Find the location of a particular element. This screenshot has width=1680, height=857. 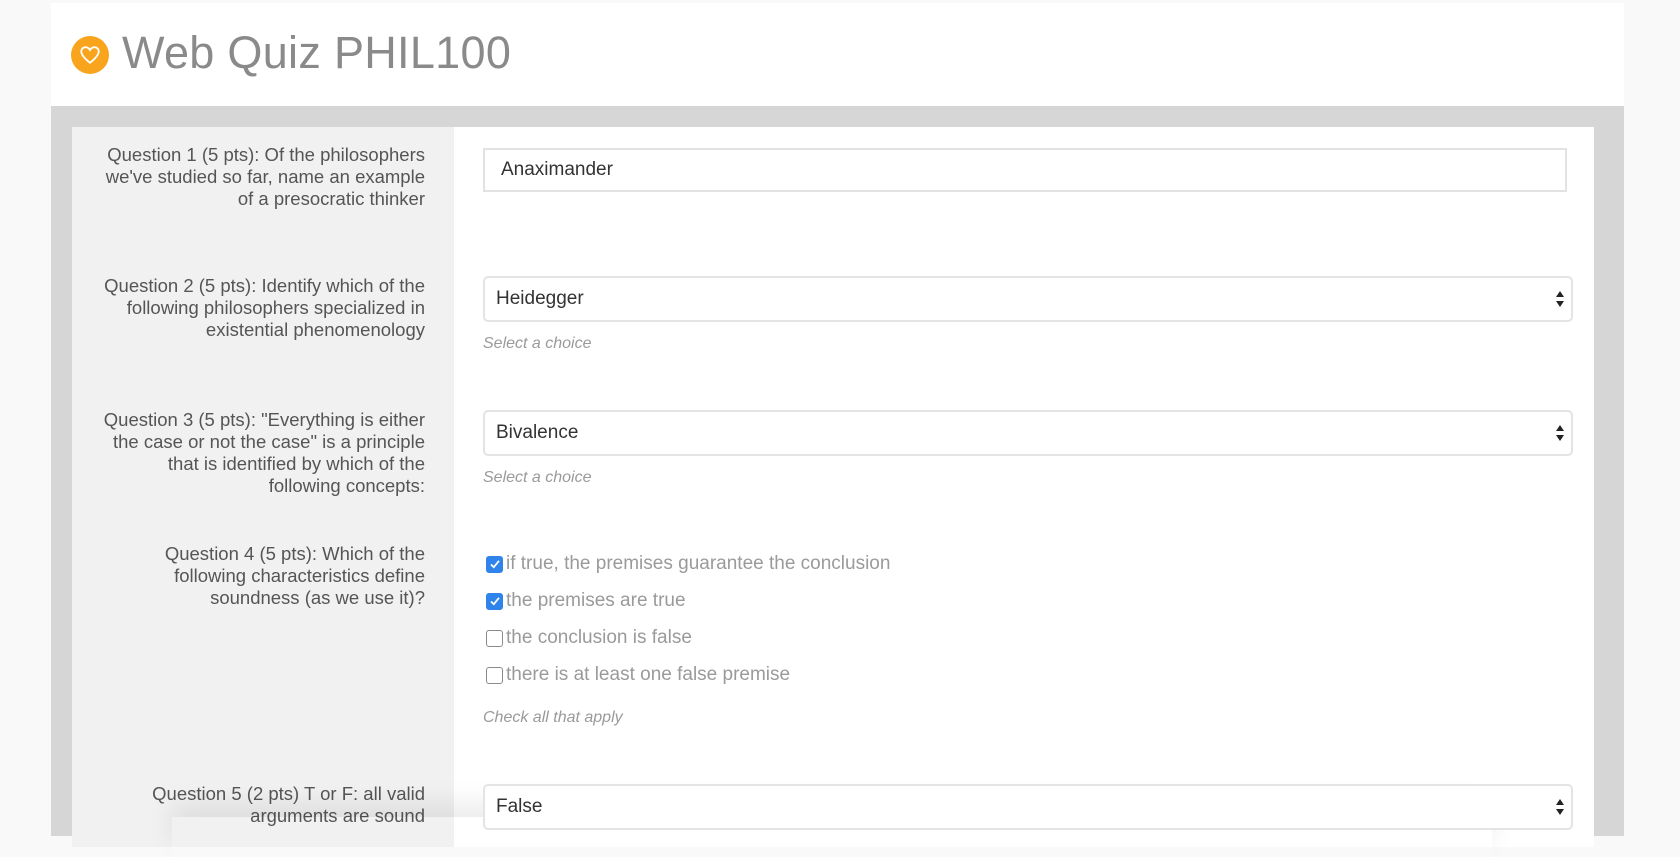

question-1-text-input is located at coordinates (1025, 170).